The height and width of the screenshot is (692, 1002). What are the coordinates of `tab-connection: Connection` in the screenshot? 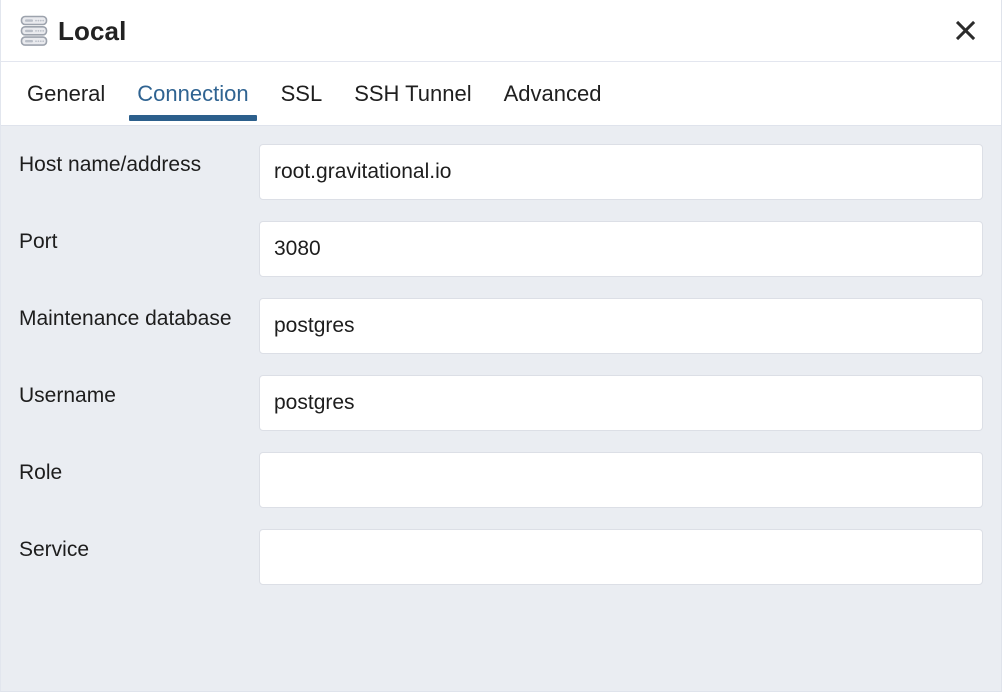 It's located at (192, 93).